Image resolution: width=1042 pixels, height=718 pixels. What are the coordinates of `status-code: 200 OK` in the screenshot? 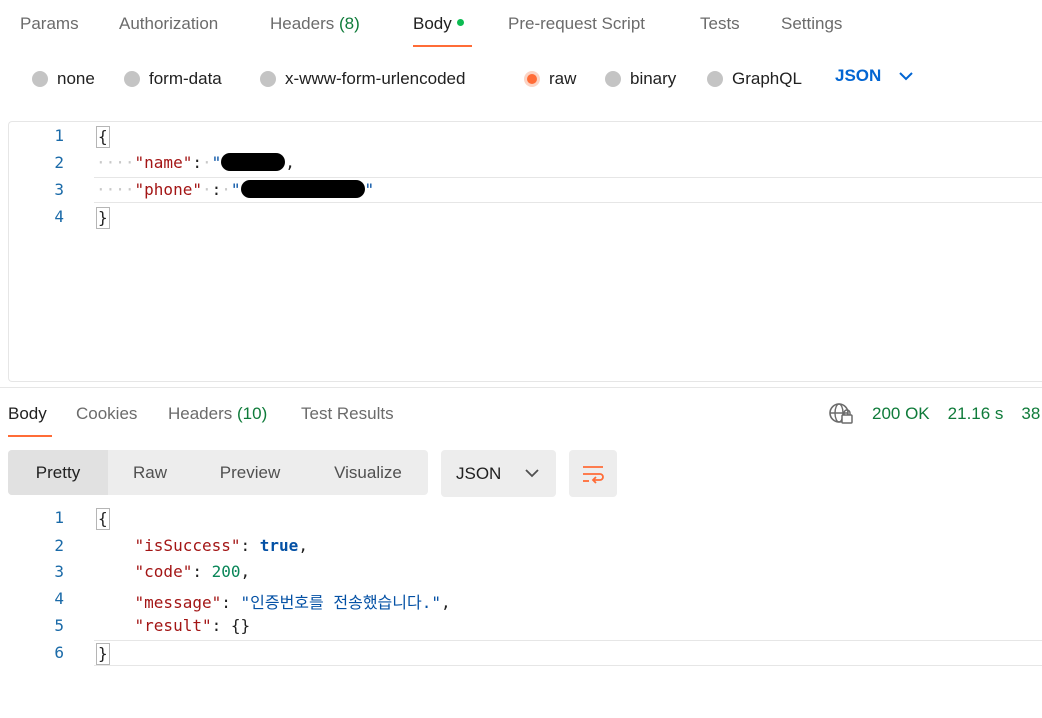 It's located at (901, 414).